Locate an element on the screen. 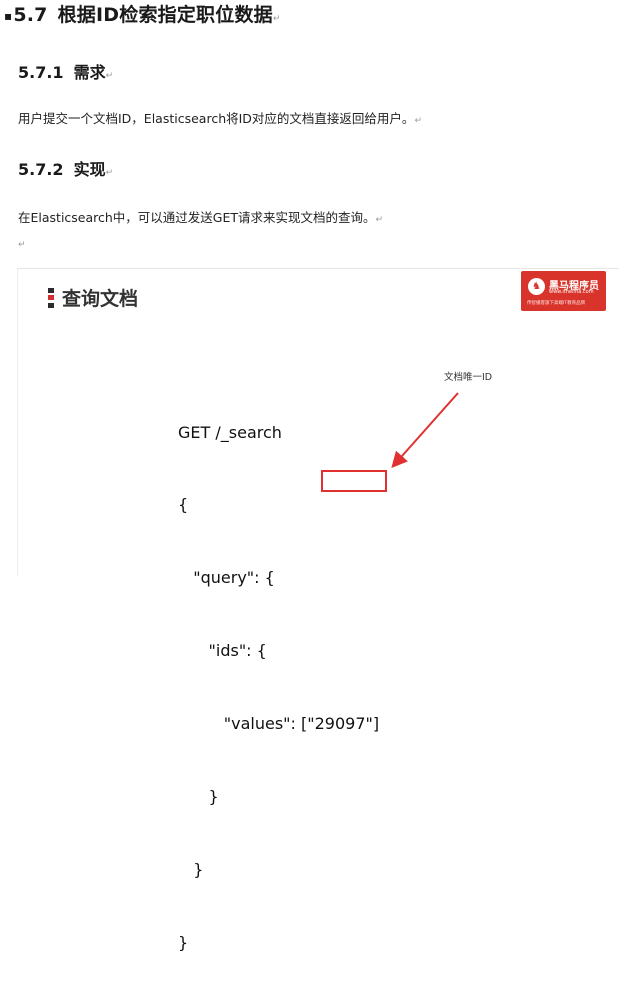  implementation-text: 在Elasticsearch中，可以通过发送GET请求来实现文档的查询。 is located at coordinates (197, 217).